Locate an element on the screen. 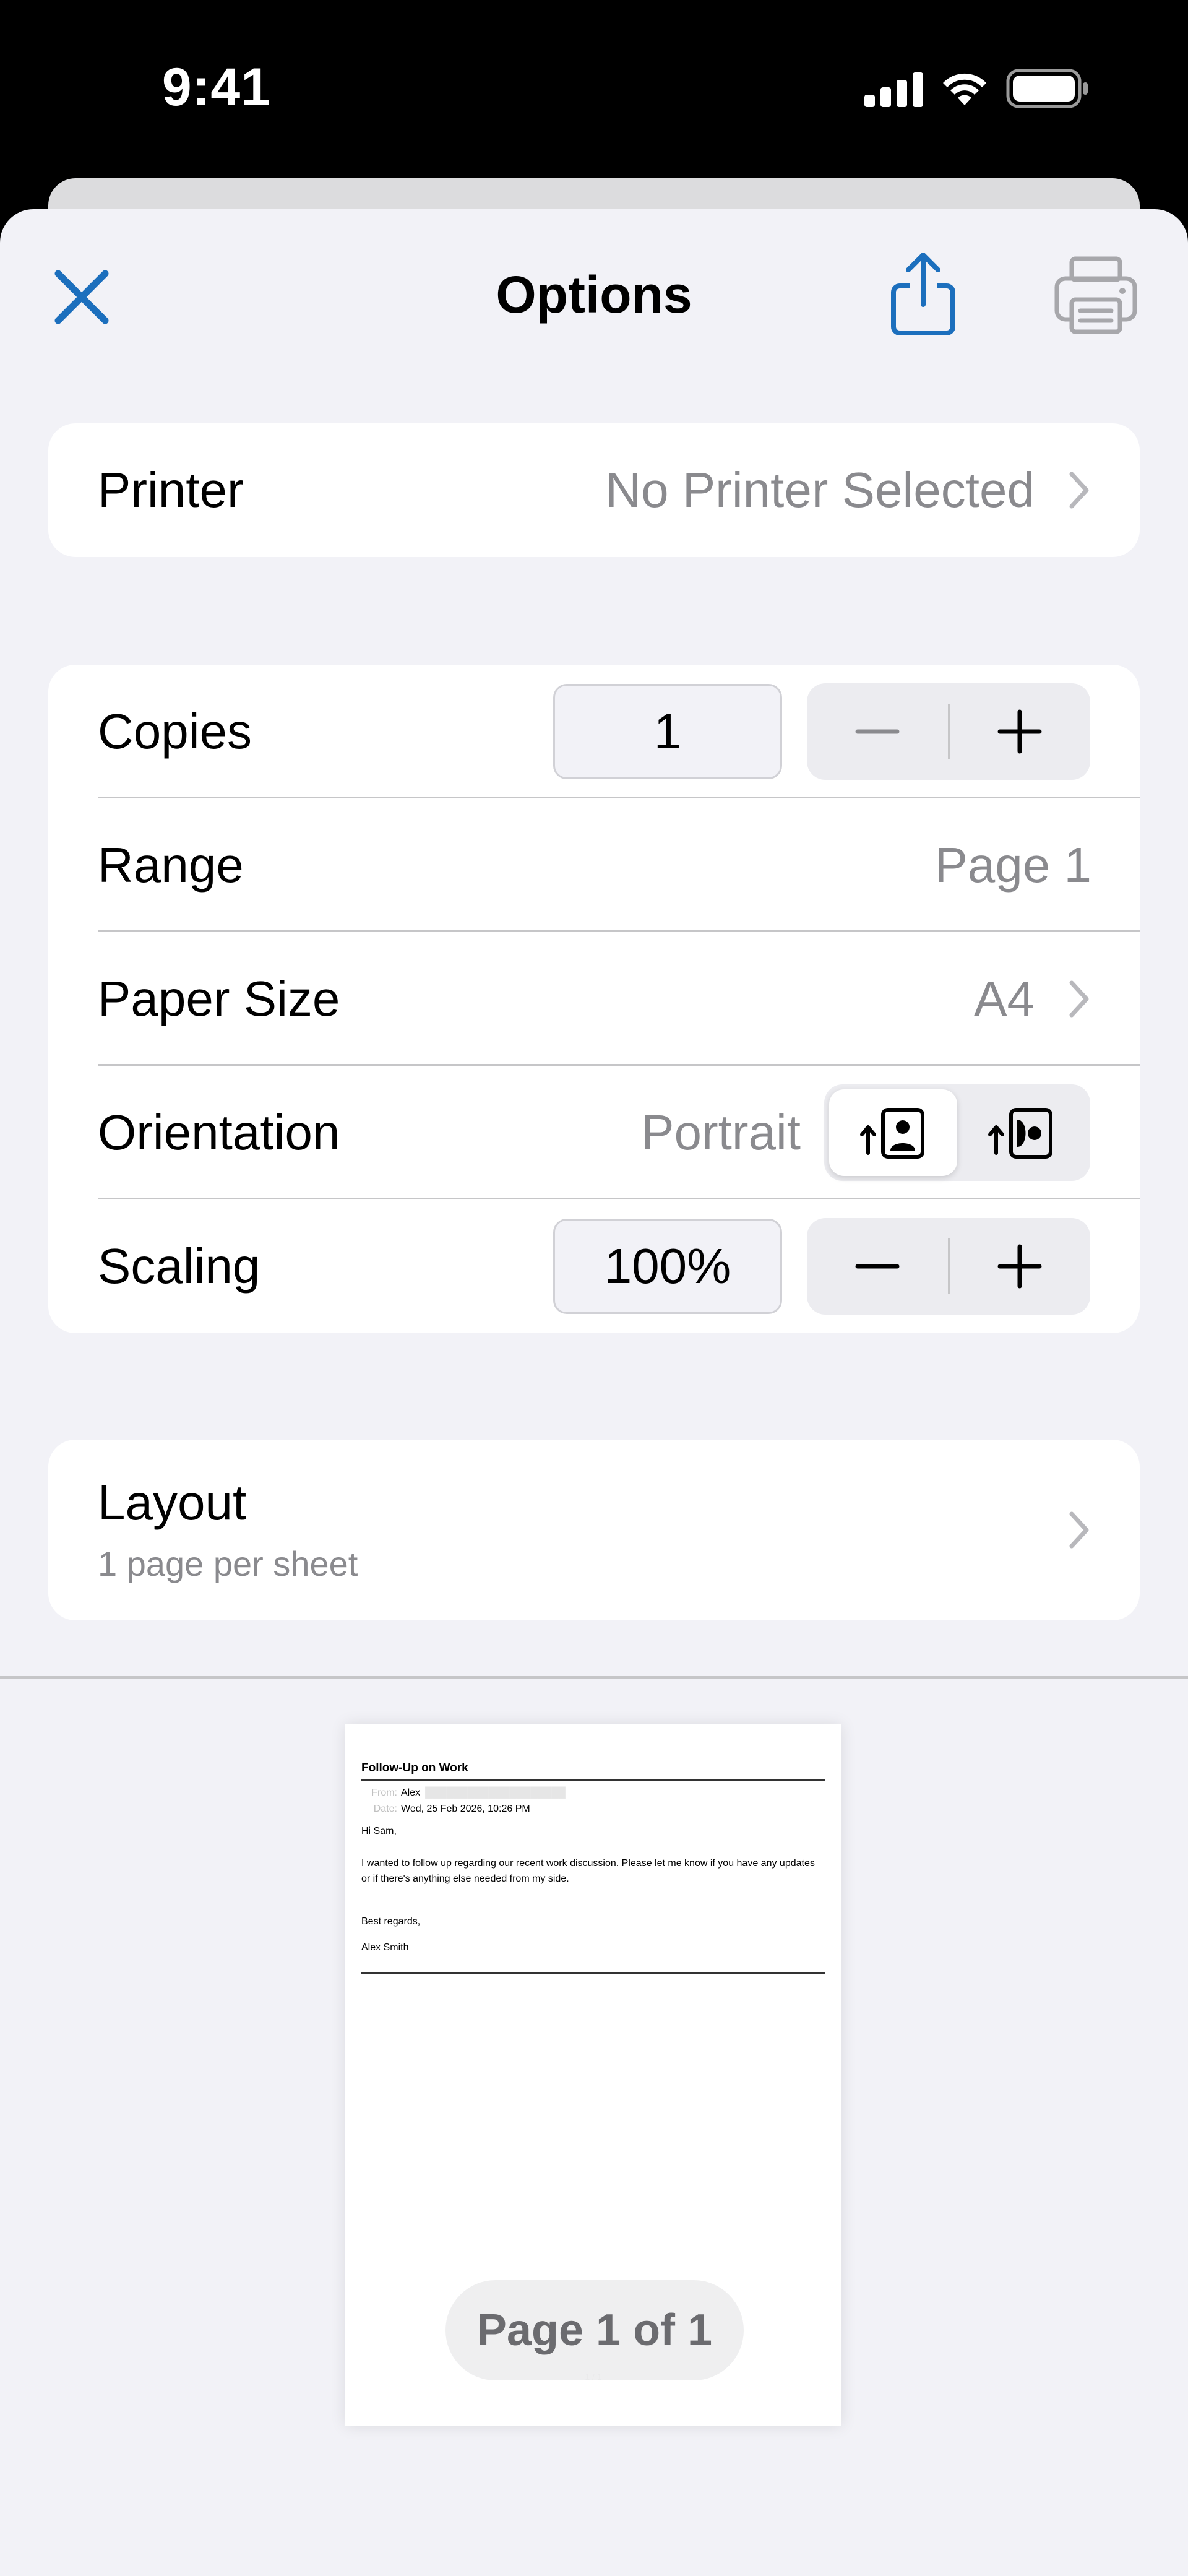 This screenshot has width=1188, height=2576. wifi-icon is located at coordinates (964, 88).